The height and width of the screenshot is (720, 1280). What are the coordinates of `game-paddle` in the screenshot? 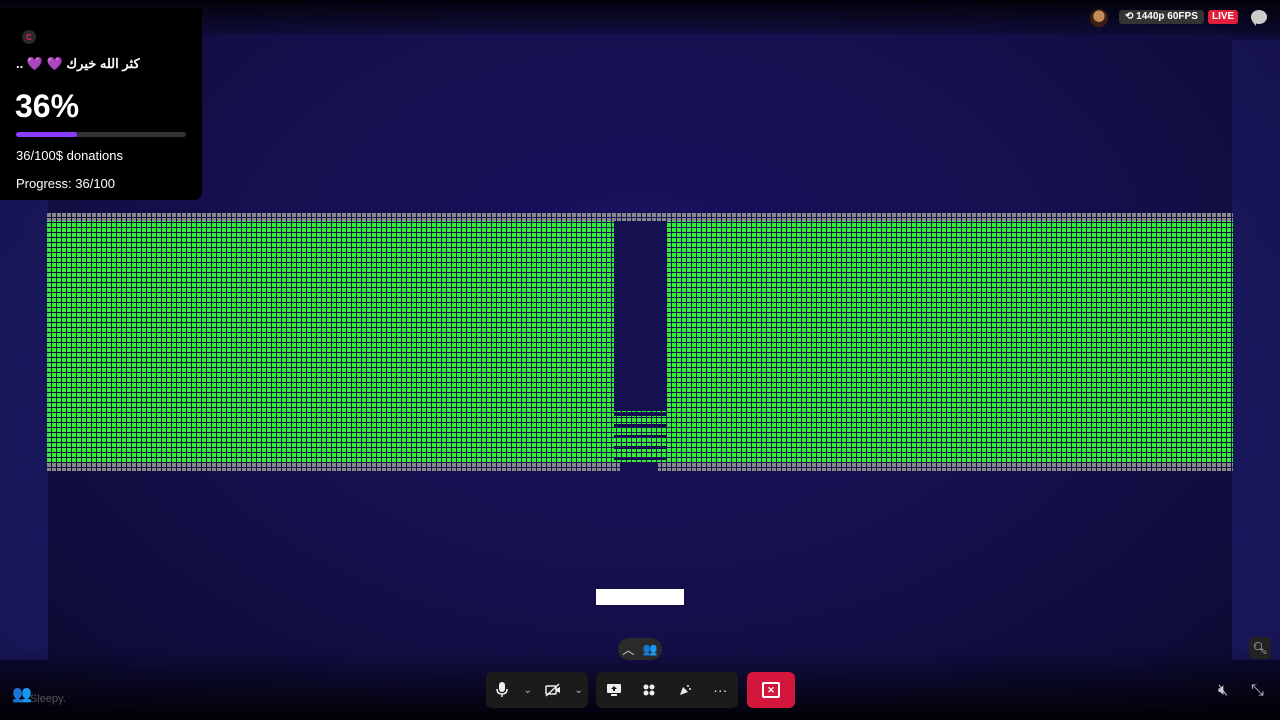 It's located at (640, 597).